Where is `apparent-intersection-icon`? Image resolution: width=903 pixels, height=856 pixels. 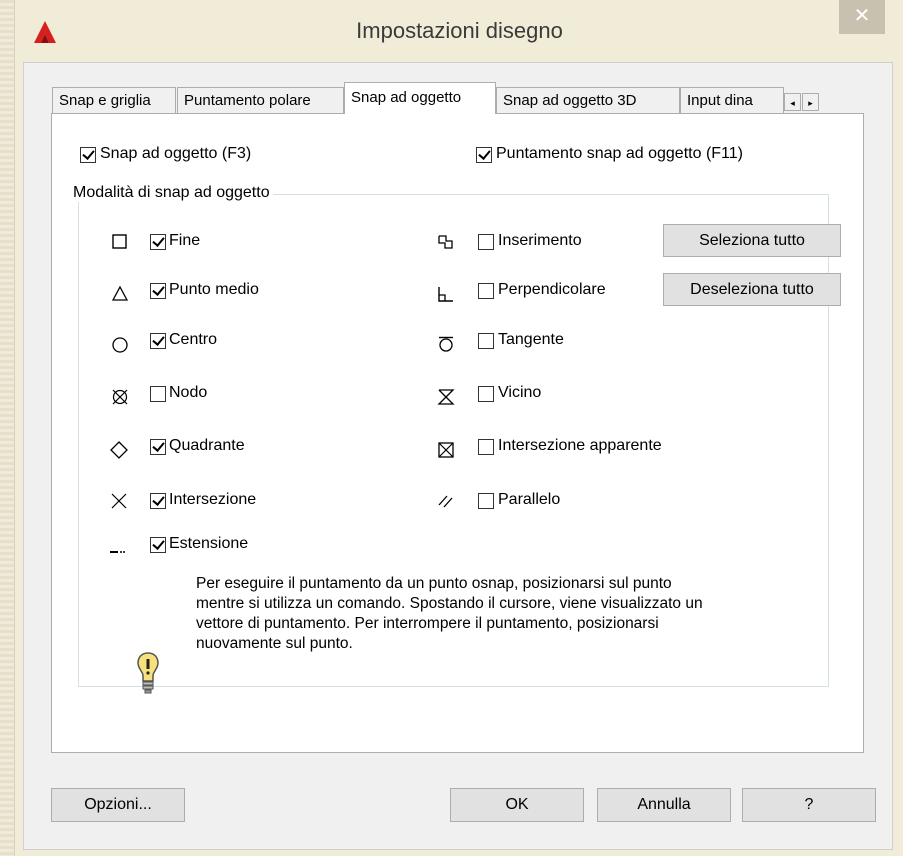
apparent-intersection-icon is located at coordinates (446, 450).